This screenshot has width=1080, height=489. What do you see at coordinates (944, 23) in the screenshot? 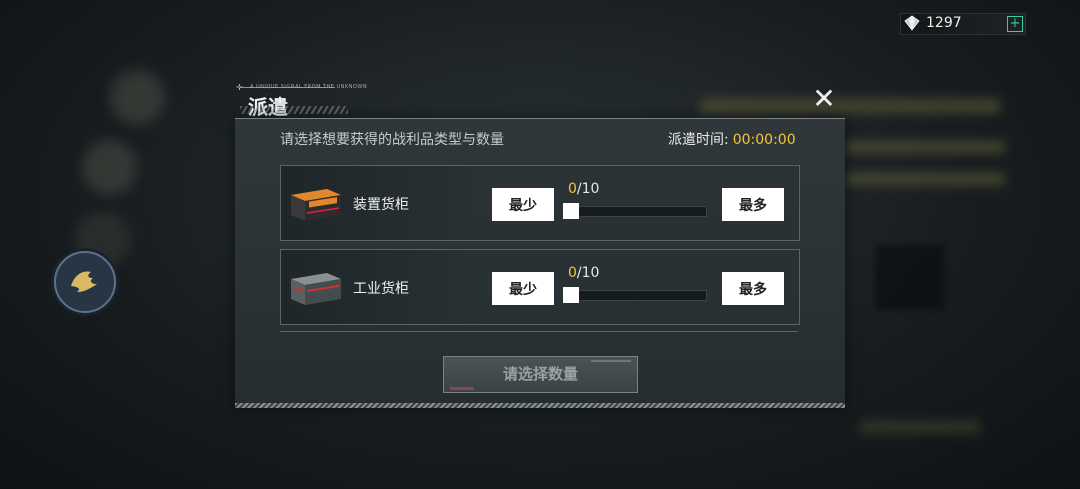
I see `currency-amount: 1297` at bounding box center [944, 23].